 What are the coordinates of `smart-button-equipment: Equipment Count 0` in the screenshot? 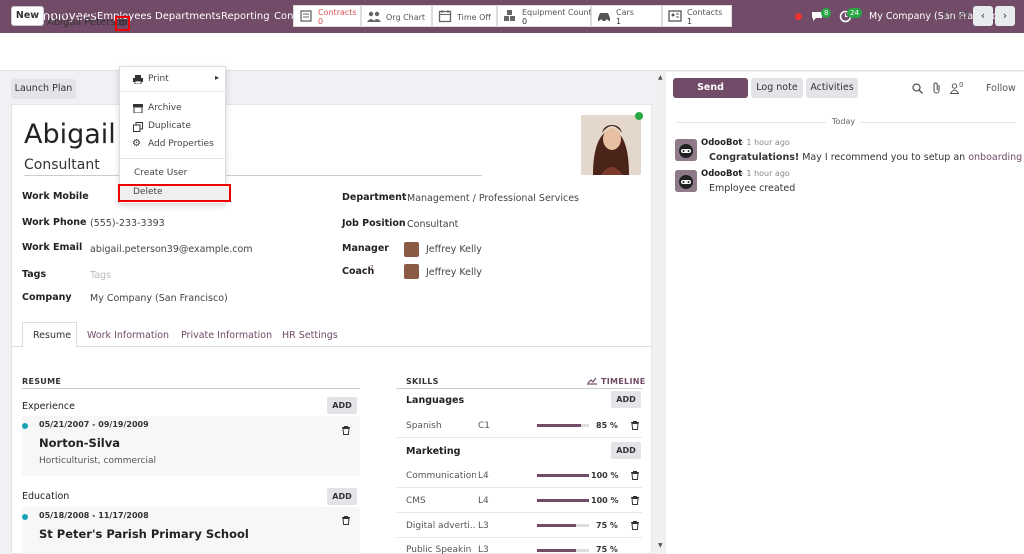 It's located at (544, 16).